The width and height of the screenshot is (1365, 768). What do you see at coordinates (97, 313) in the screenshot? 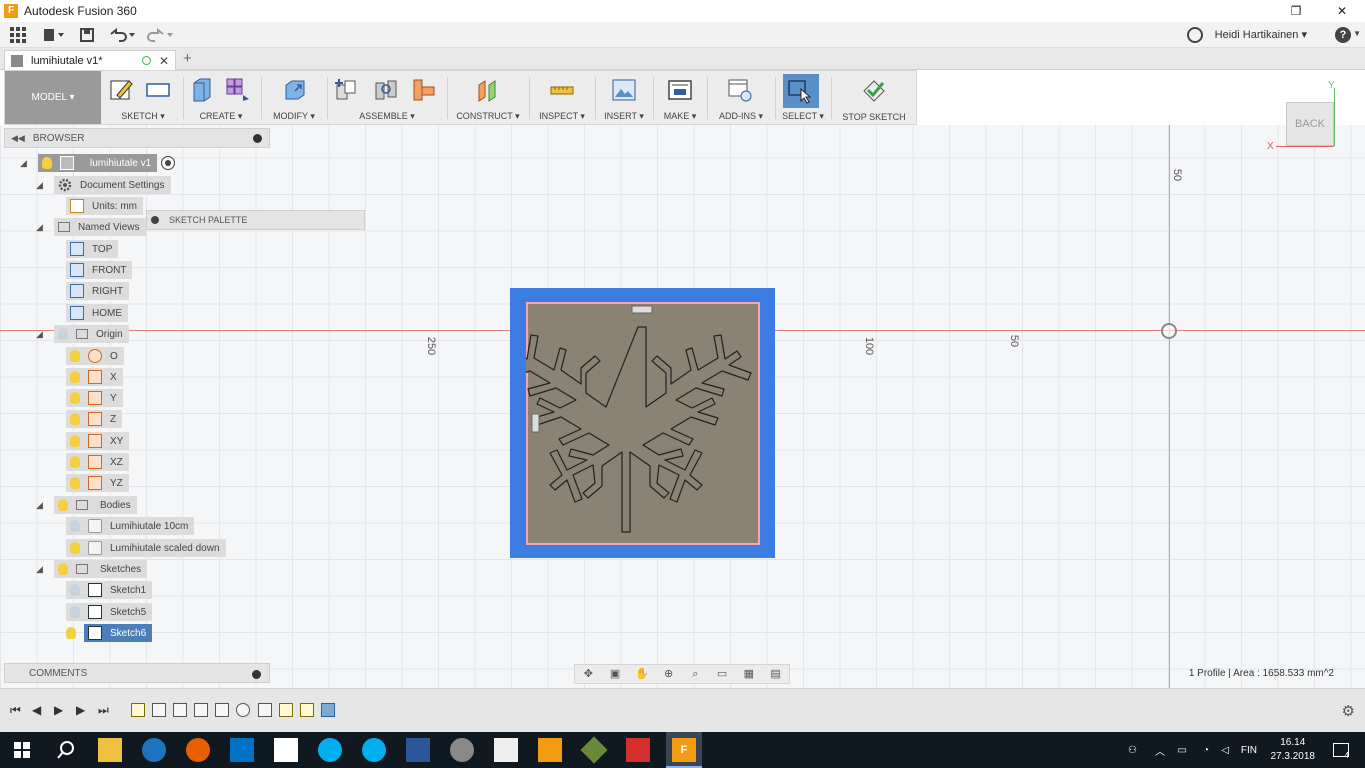
I see `tree-view-home: HOME` at bounding box center [97, 313].